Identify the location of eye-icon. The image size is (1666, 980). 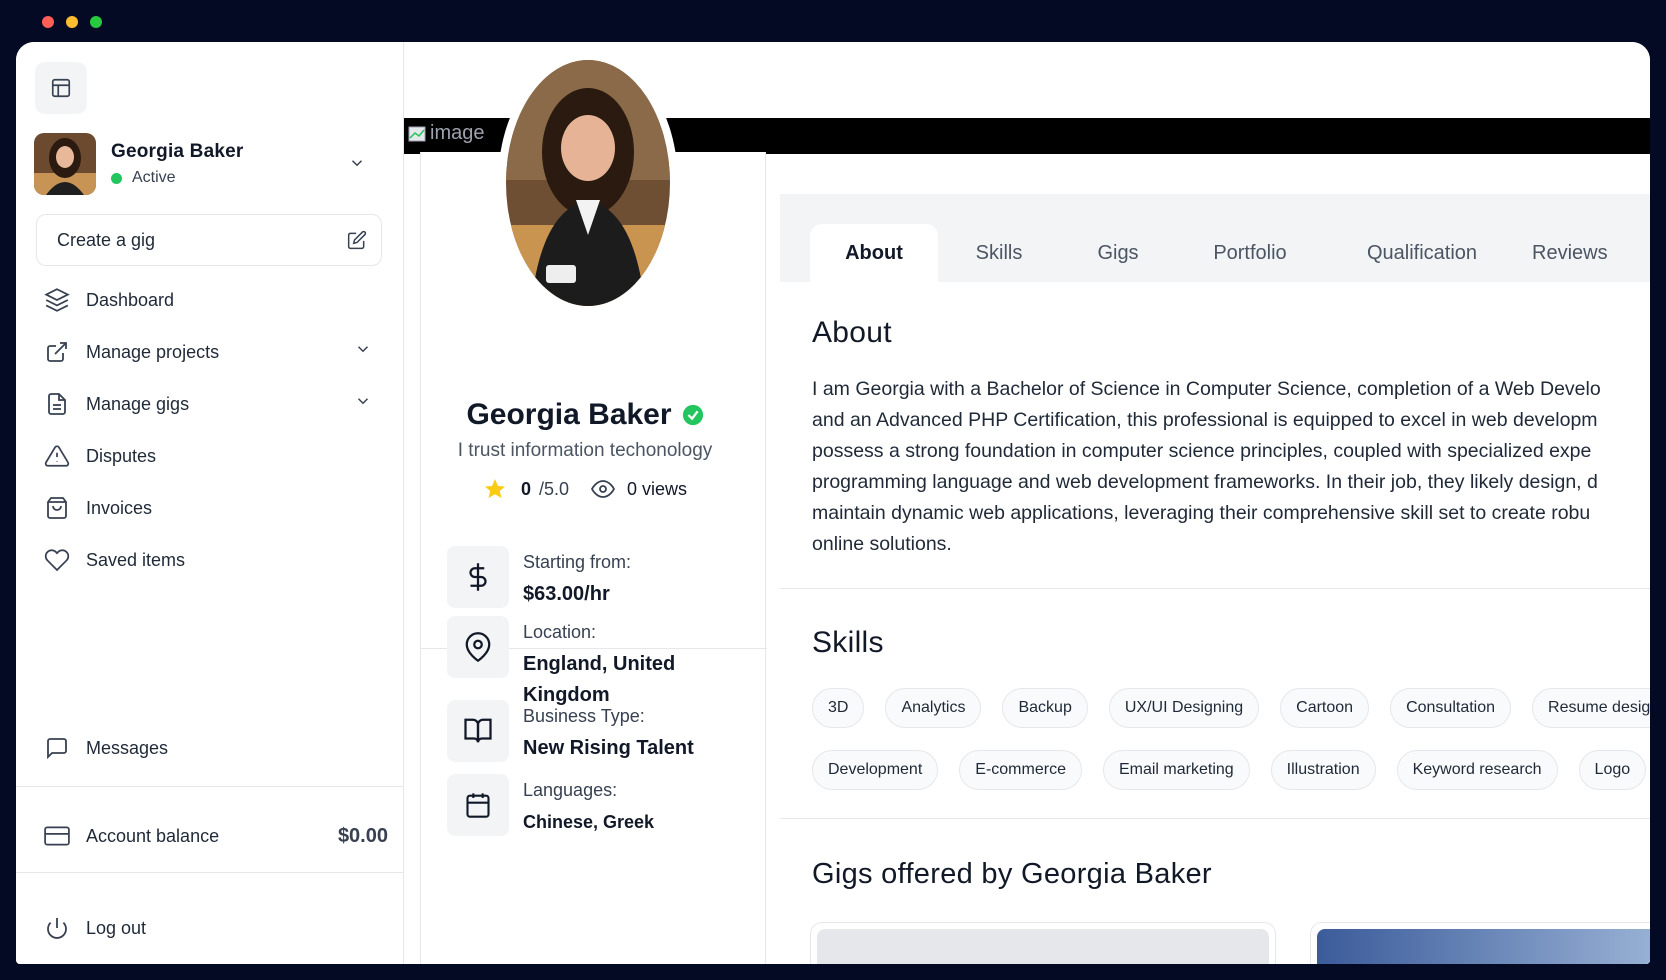
(603, 489).